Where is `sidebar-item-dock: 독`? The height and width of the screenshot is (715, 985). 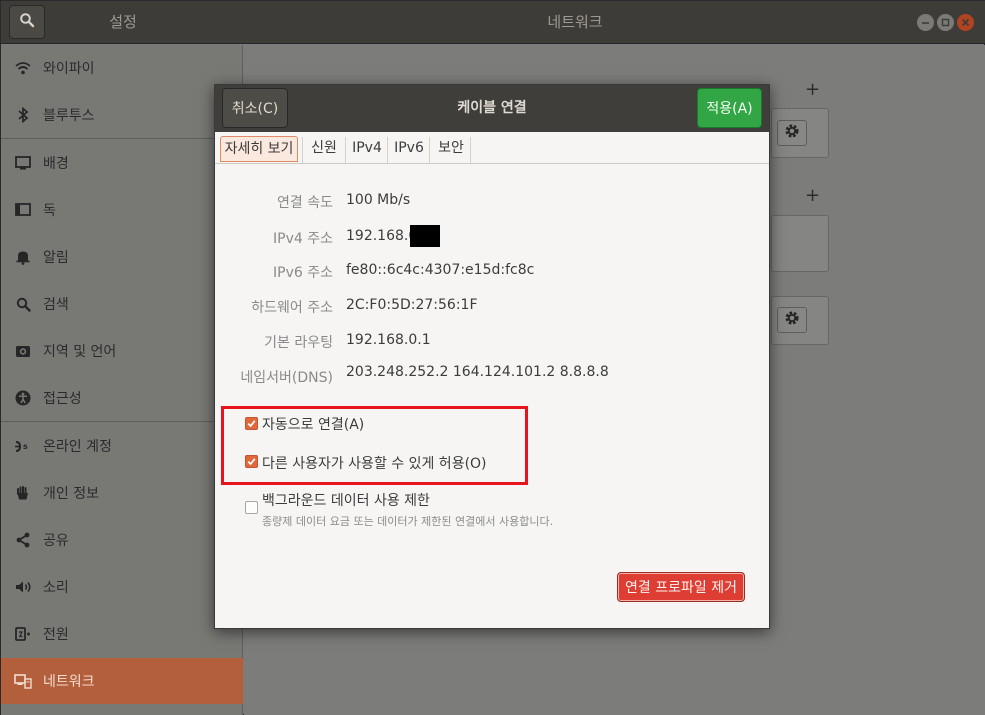 sidebar-item-dock: 독 is located at coordinates (122, 210).